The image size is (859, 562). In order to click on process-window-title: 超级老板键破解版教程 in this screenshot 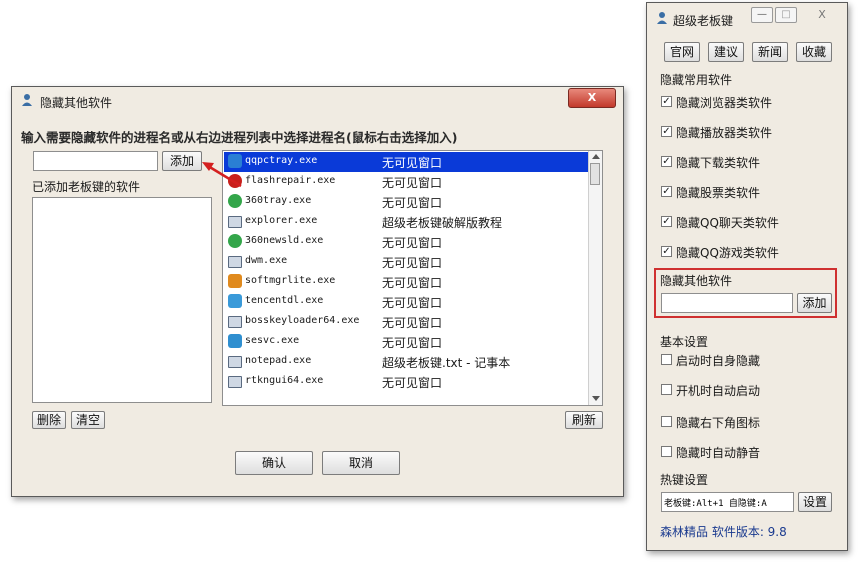, I will do `click(442, 223)`.